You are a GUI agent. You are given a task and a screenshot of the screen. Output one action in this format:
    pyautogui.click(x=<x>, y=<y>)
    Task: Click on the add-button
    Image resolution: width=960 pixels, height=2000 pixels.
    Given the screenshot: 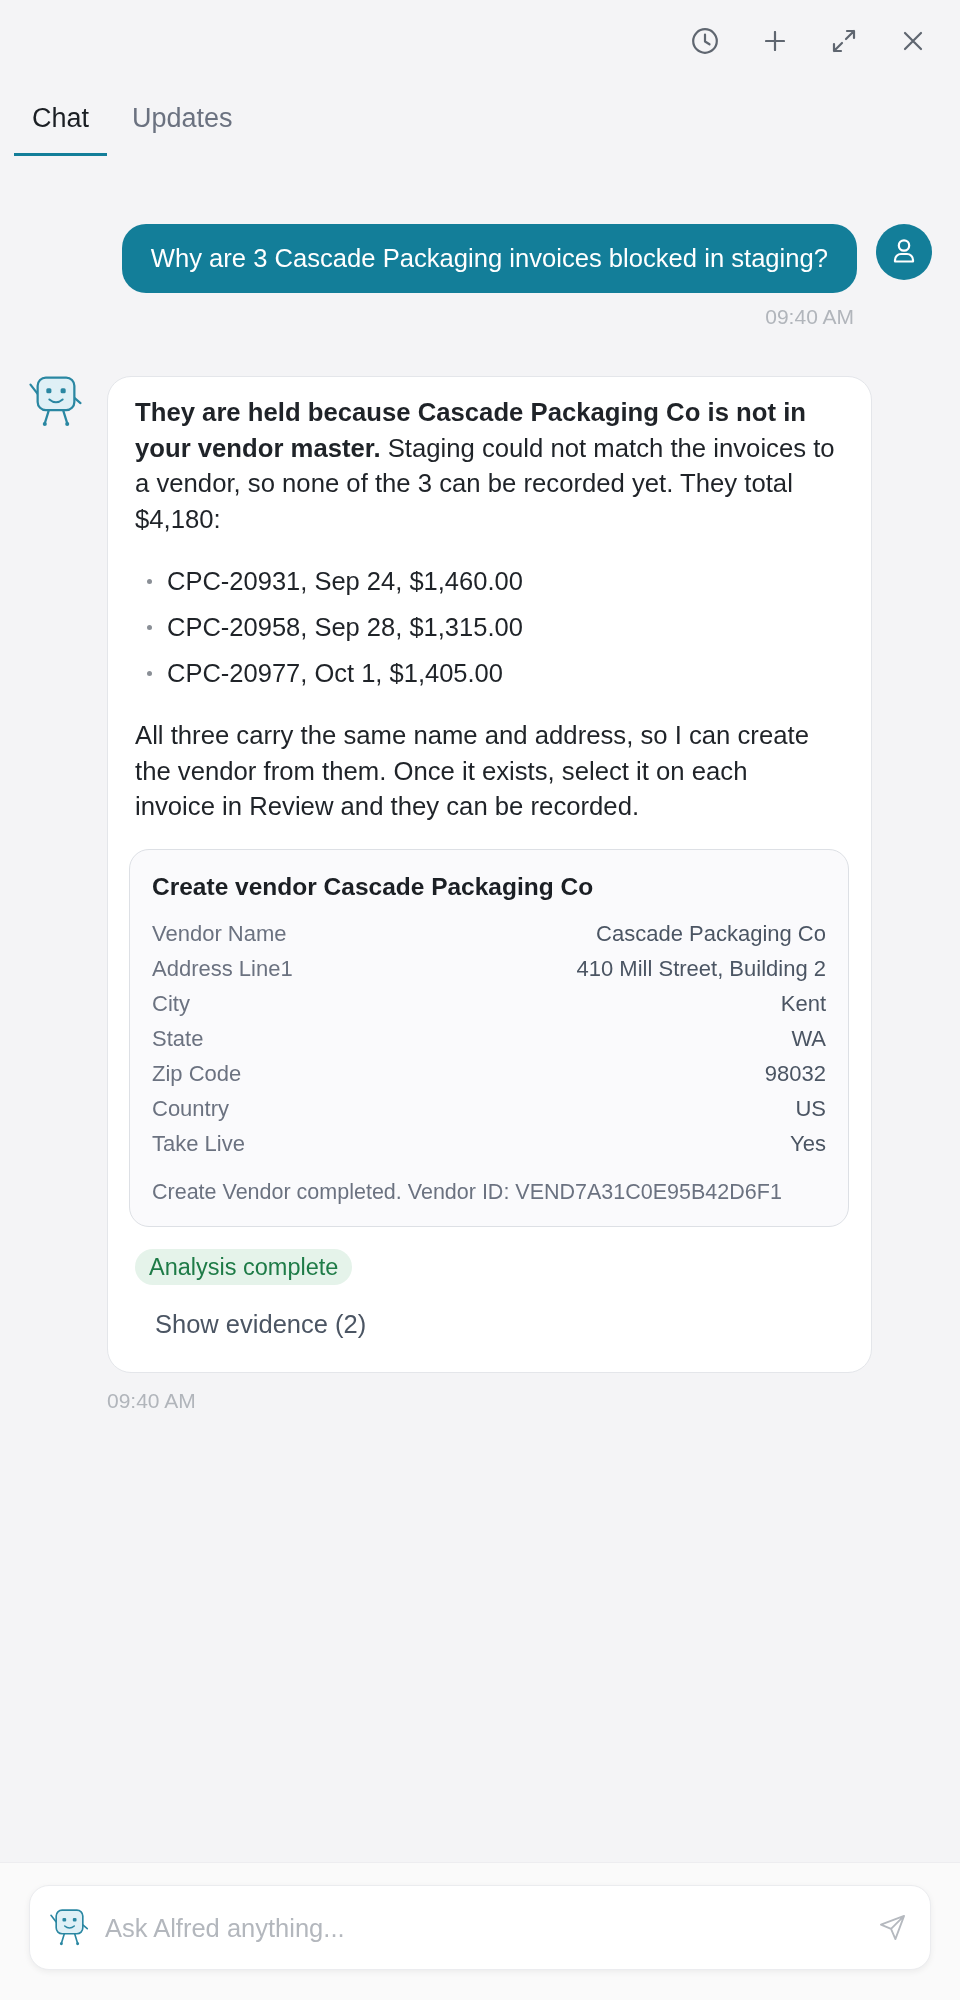 What is the action you would take?
    pyautogui.click(x=775, y=41)
    